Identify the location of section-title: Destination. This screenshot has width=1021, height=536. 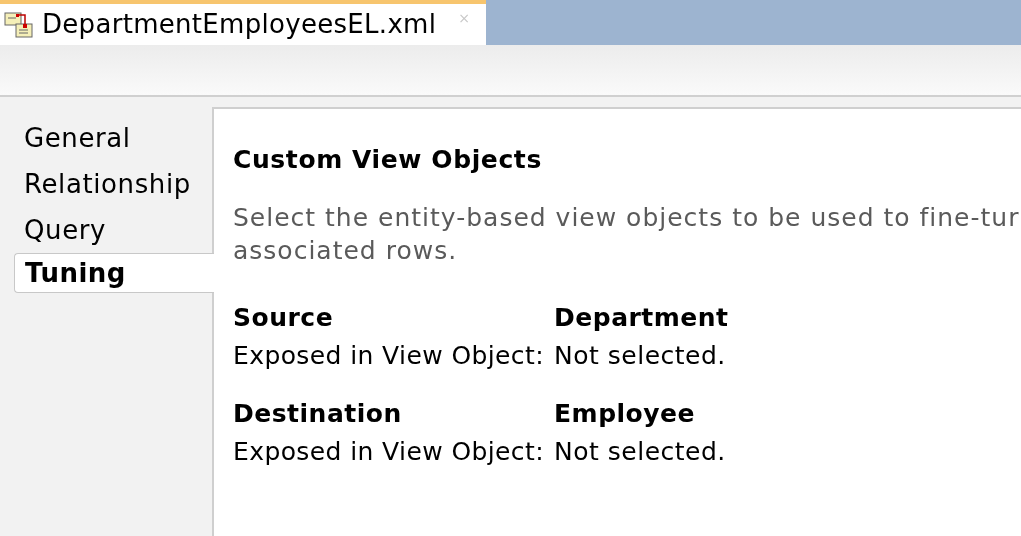
(318, 413).